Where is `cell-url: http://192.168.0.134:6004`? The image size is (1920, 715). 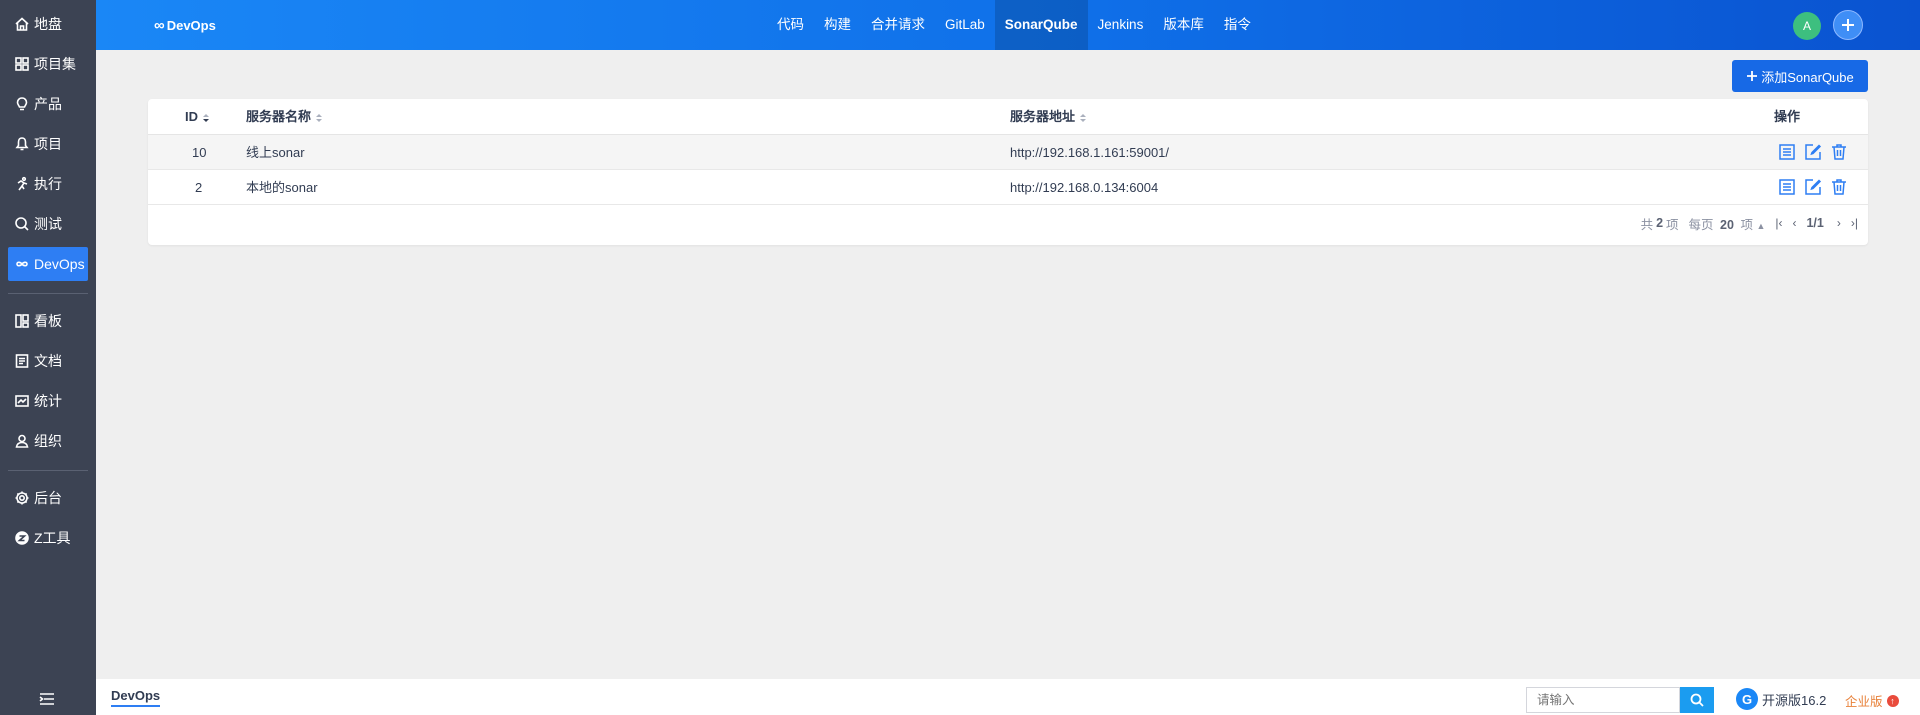
cell-url: http://192.168.0.134:6004 is located at coordinates (1084, 187).